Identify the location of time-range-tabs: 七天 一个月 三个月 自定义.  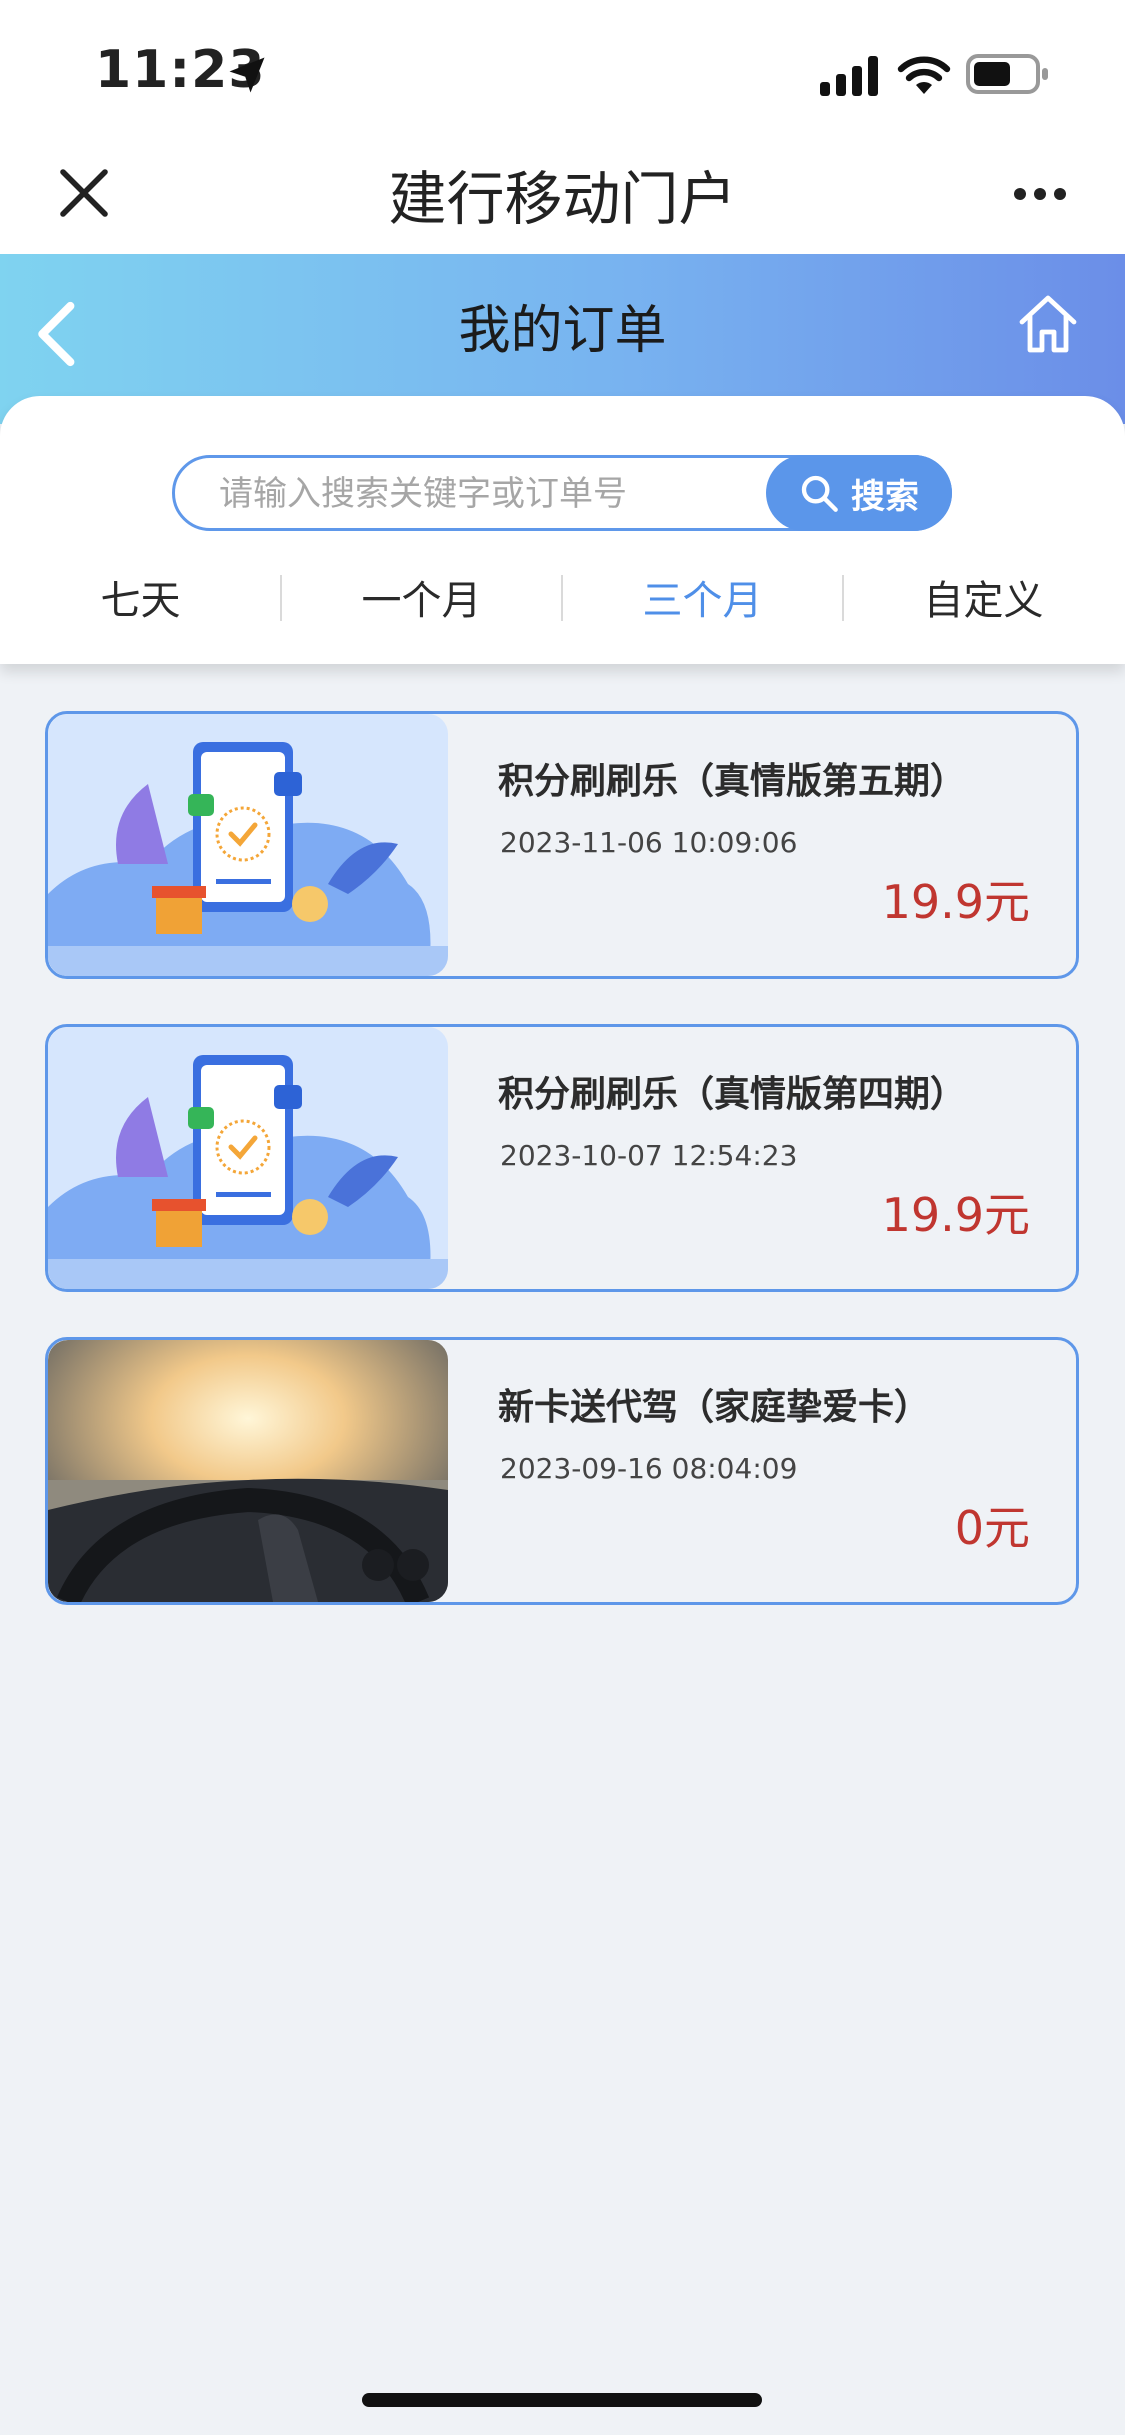
(562, 597).